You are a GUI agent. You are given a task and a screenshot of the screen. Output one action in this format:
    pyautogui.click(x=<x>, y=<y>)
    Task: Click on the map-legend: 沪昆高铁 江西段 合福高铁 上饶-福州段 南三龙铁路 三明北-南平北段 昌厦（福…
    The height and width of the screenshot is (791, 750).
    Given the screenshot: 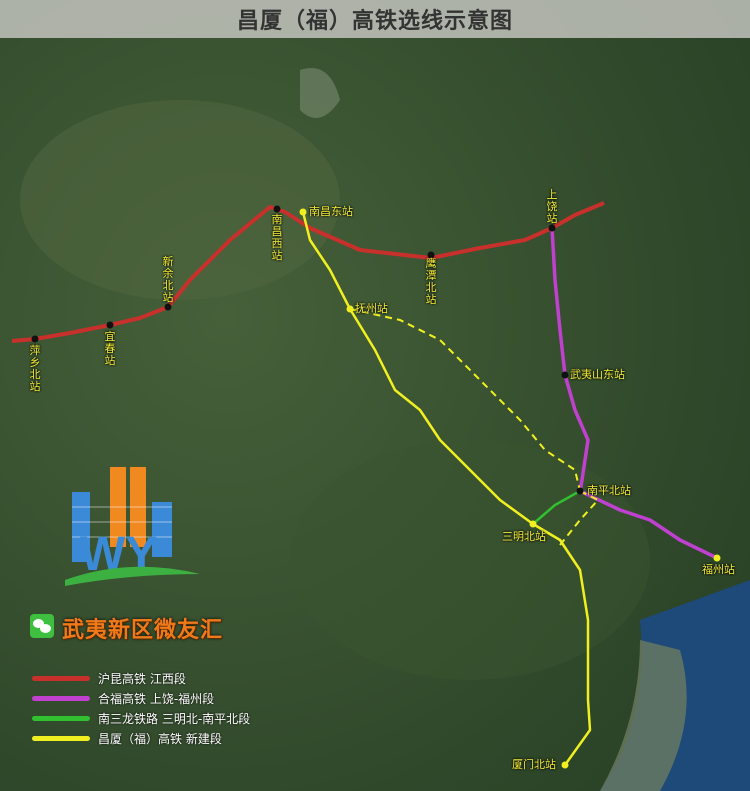 What is the action you would take?
    pyautogui.click(x=141, y=708)
    